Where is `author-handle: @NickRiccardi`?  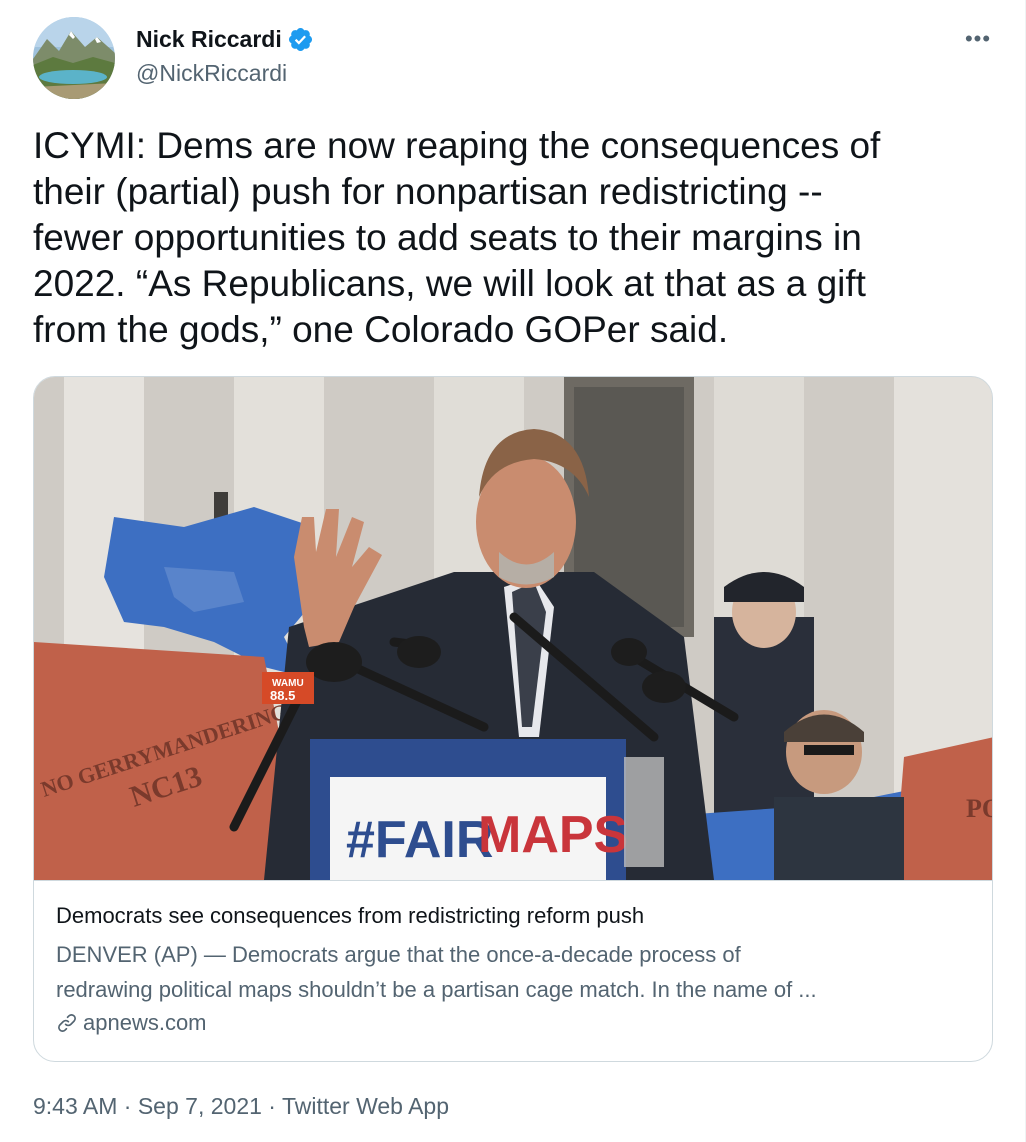
author-handle: @NickRiccardi is located at coordinates (211, 73).